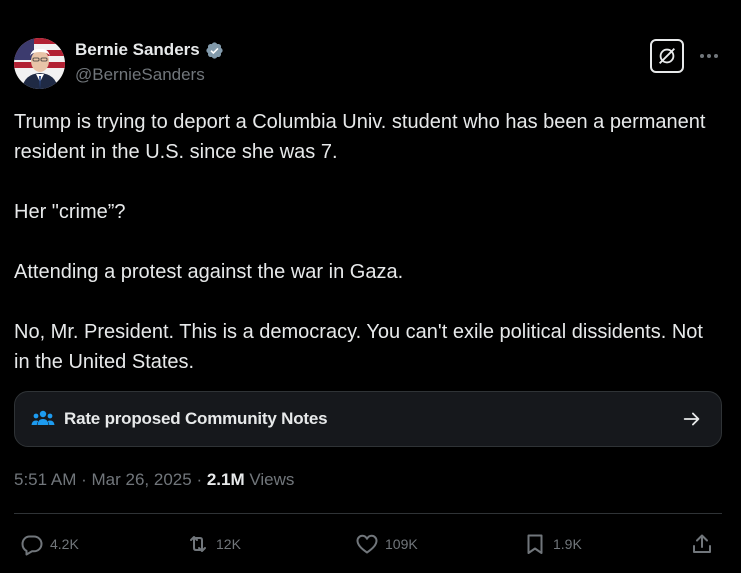  I want to click on tweet-time: 5:51 AM, so click(45, 479).